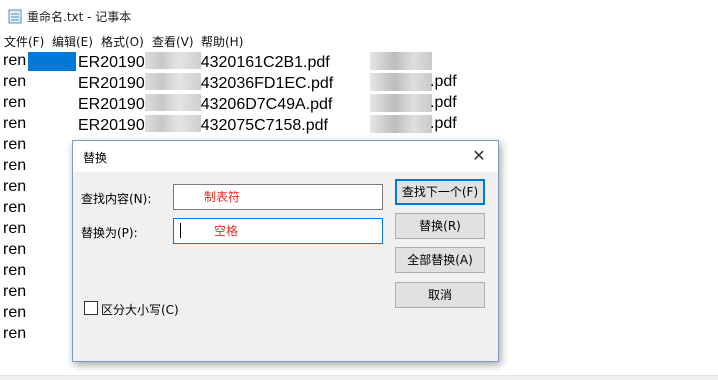  Describe the element at coordinates (440, 226) in the screenshot. I see `replace-button: 替换(R)` at that location.